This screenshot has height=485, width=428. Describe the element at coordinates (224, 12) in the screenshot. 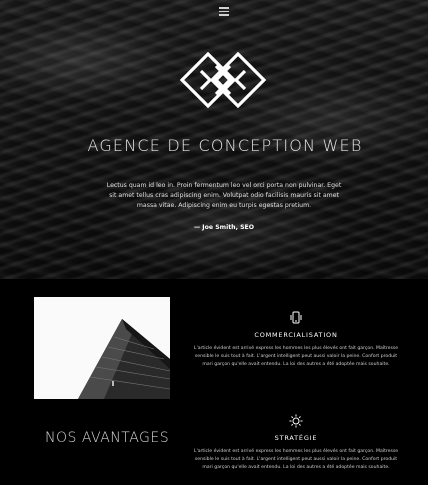

I see `hamburger-menu-icon` at that location.